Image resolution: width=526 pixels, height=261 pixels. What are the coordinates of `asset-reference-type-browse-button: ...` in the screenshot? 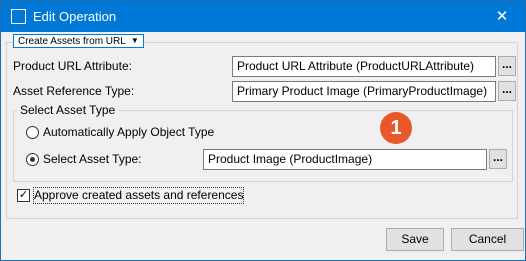 It's located at (507, 91).